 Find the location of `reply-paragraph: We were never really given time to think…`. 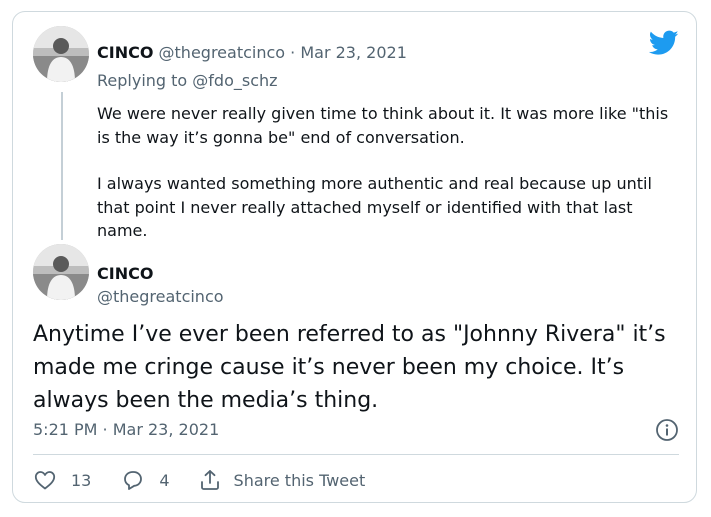

reply-paragraph: We were never really given time to think… is located at coordinates (383, 125).